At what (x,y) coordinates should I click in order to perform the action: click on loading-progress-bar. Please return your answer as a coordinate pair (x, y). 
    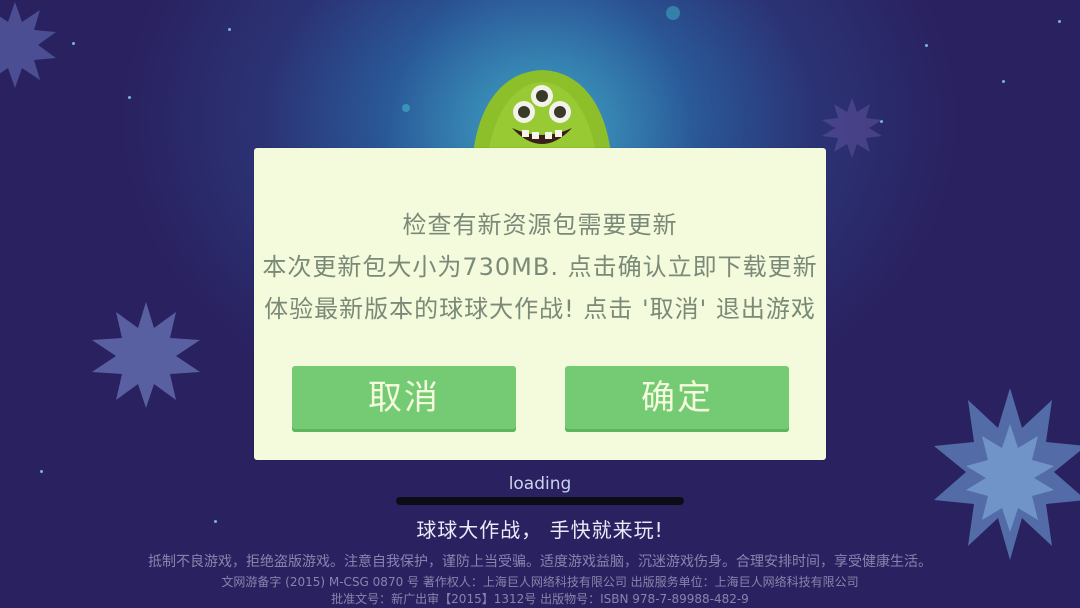
    Looking at the image, I should click on (540, 501).